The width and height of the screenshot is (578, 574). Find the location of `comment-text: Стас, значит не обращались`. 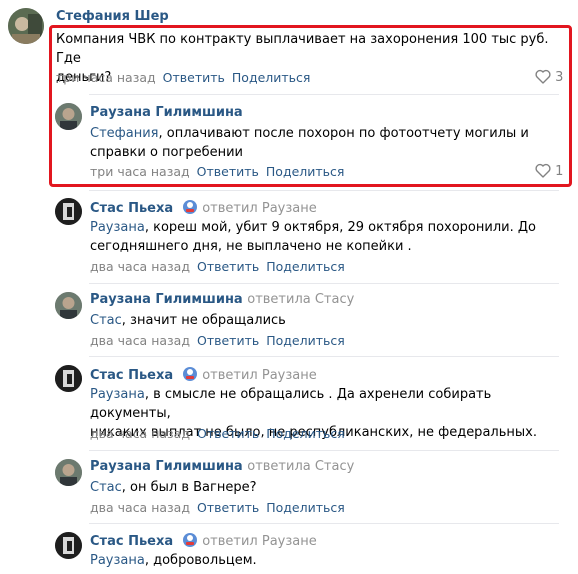

comment-text: Стас, значит не обращались is located at coordinates (188, 320).